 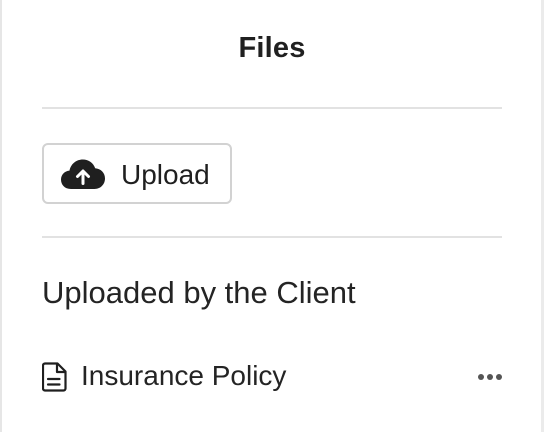 I want to click on file-list-item: Insurance Policy, so click(x=275, y=377).